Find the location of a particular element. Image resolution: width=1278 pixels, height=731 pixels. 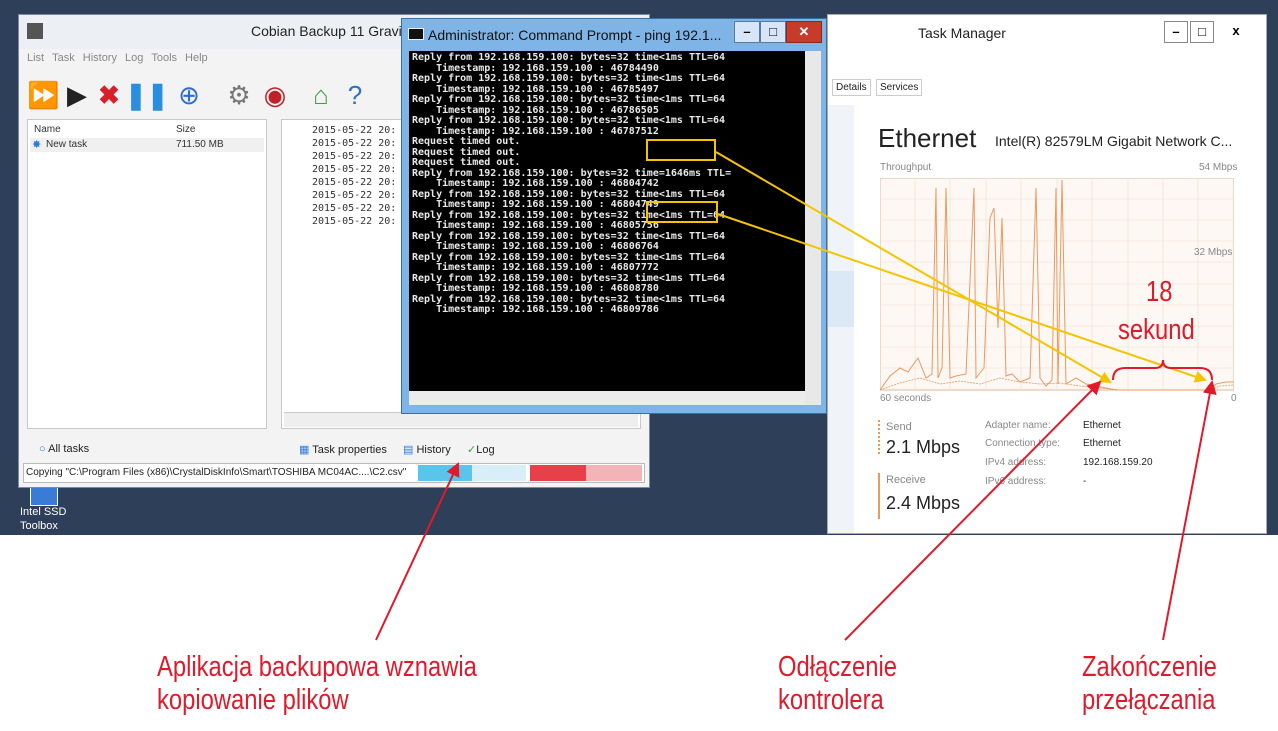

log-lines: 2015-05-22 20: 2015-05-22 20 is located at coordinates (354, 176).